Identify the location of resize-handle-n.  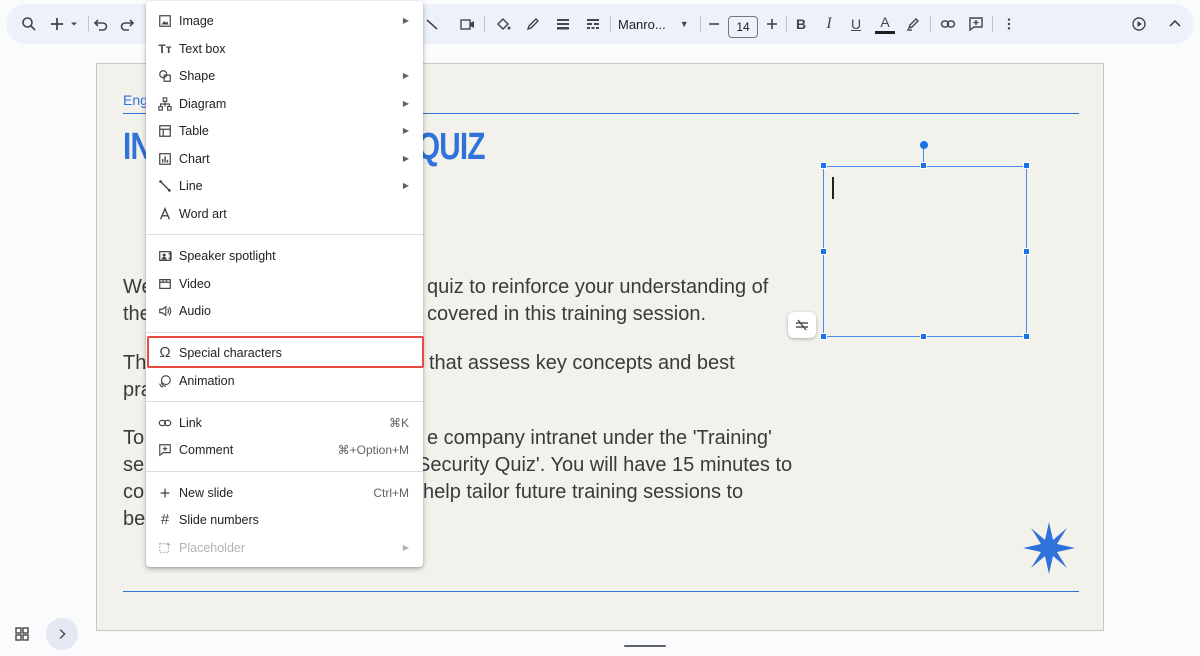
(923, 165).